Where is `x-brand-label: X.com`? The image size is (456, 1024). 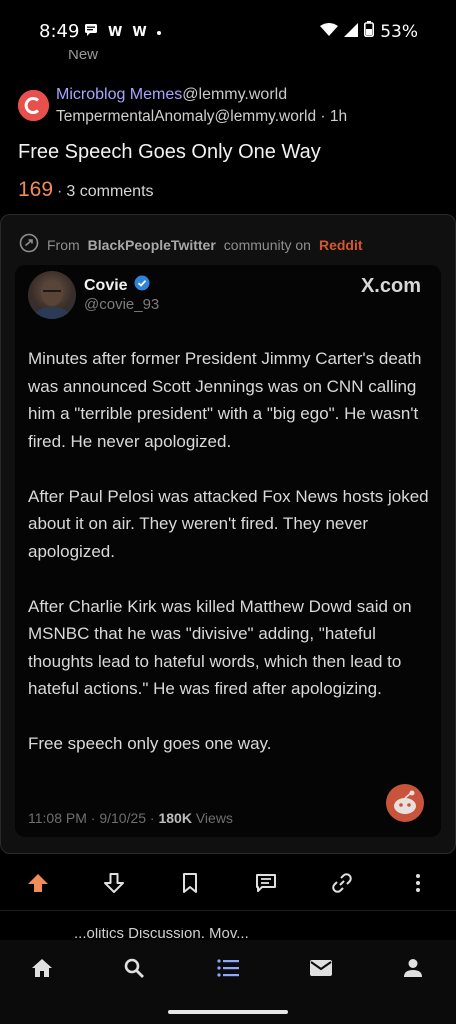
x-brand-label: X.com is located at coordinates (390, 286).